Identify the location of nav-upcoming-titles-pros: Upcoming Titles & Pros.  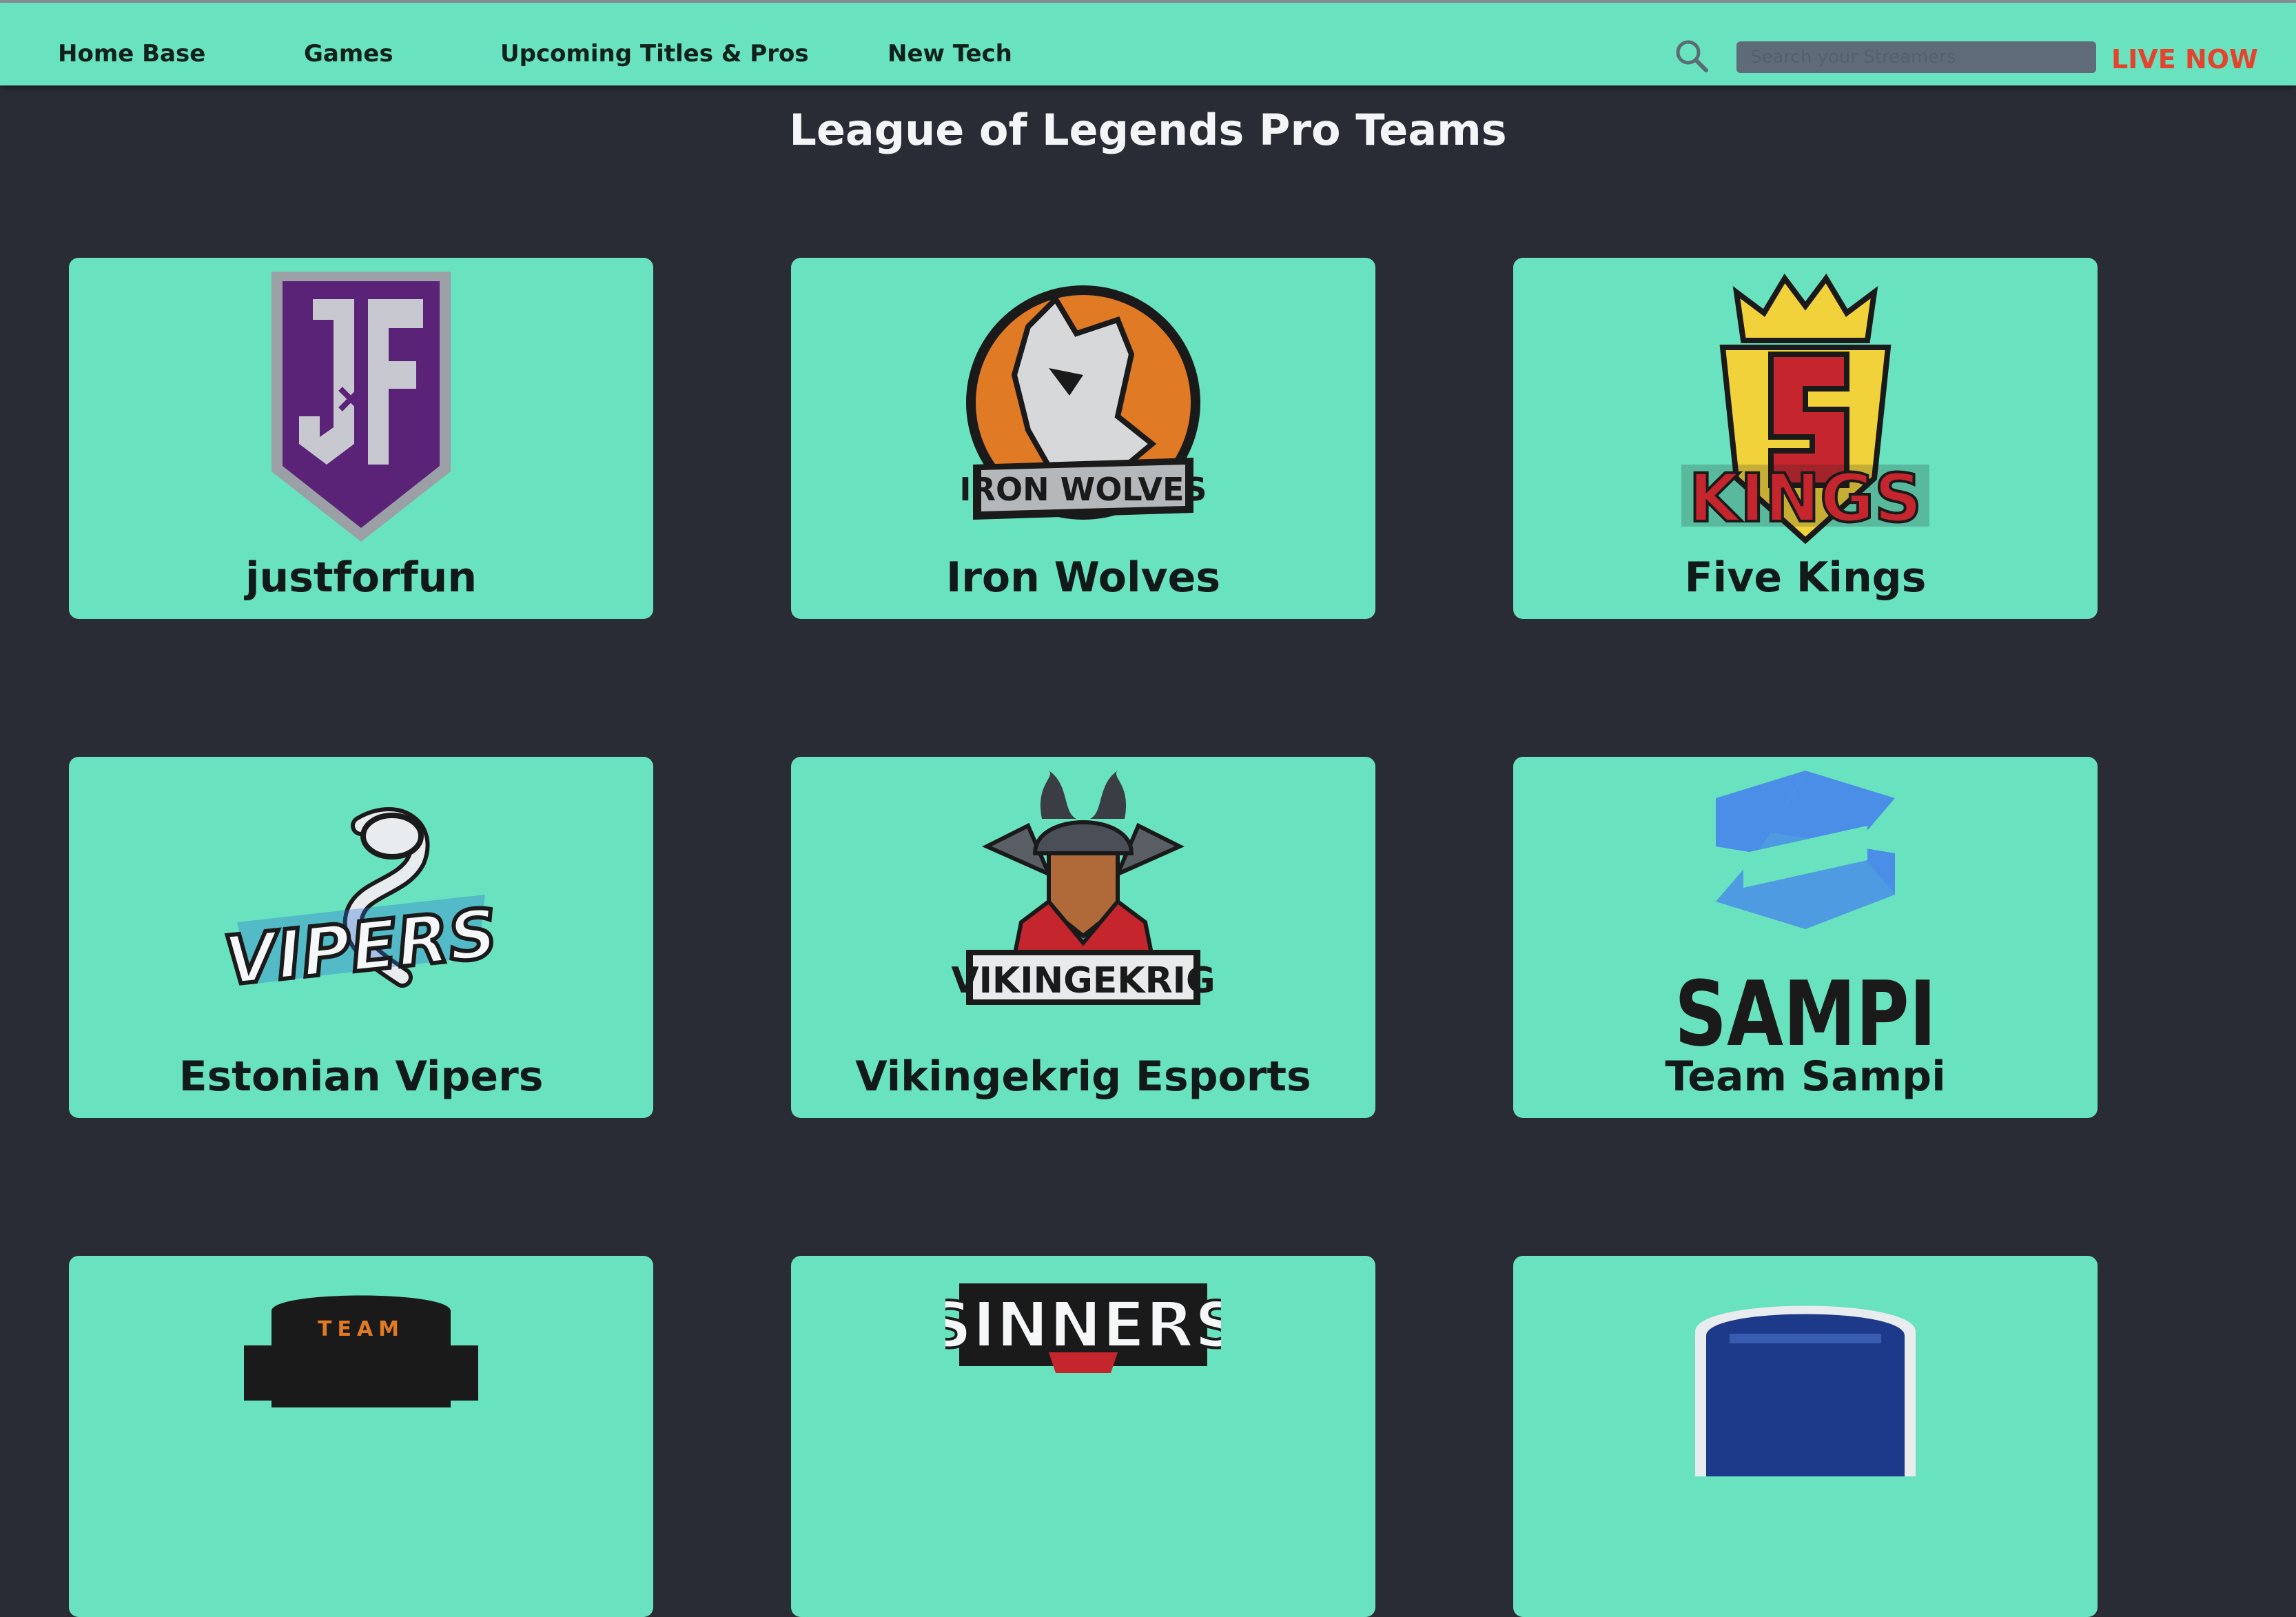
(654, 44).